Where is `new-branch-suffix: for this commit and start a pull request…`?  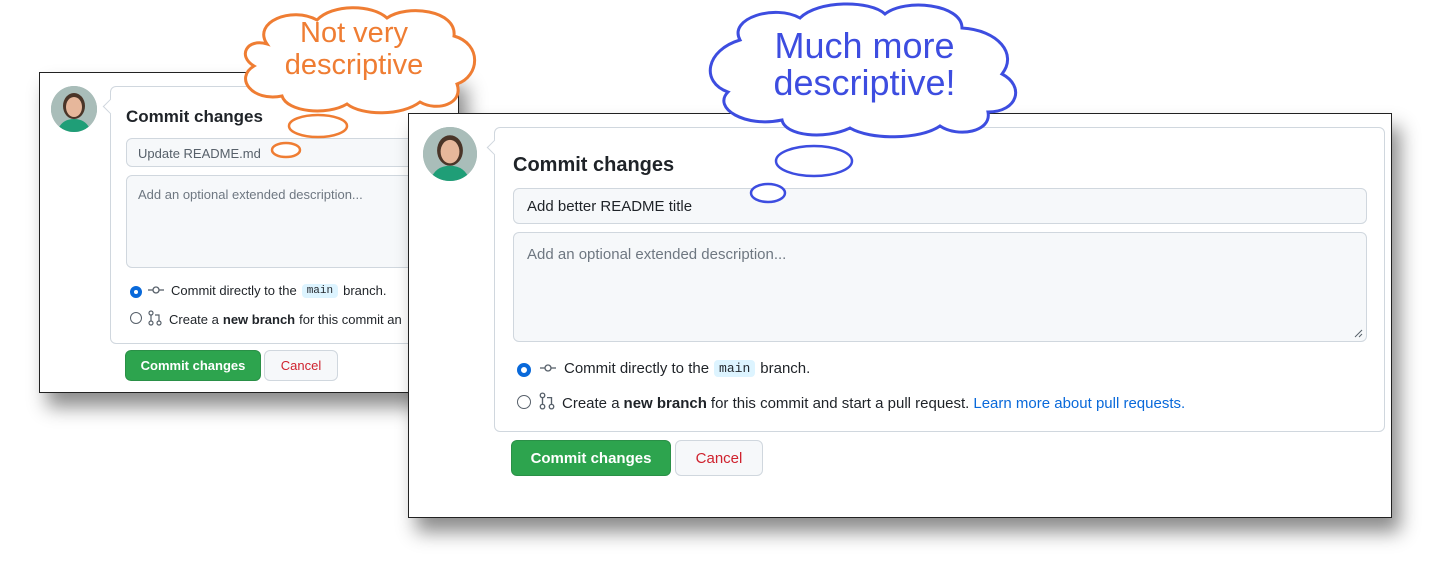 new-branch-suffix: for this commit and start a pull request… is located at coordinates (840, 403).